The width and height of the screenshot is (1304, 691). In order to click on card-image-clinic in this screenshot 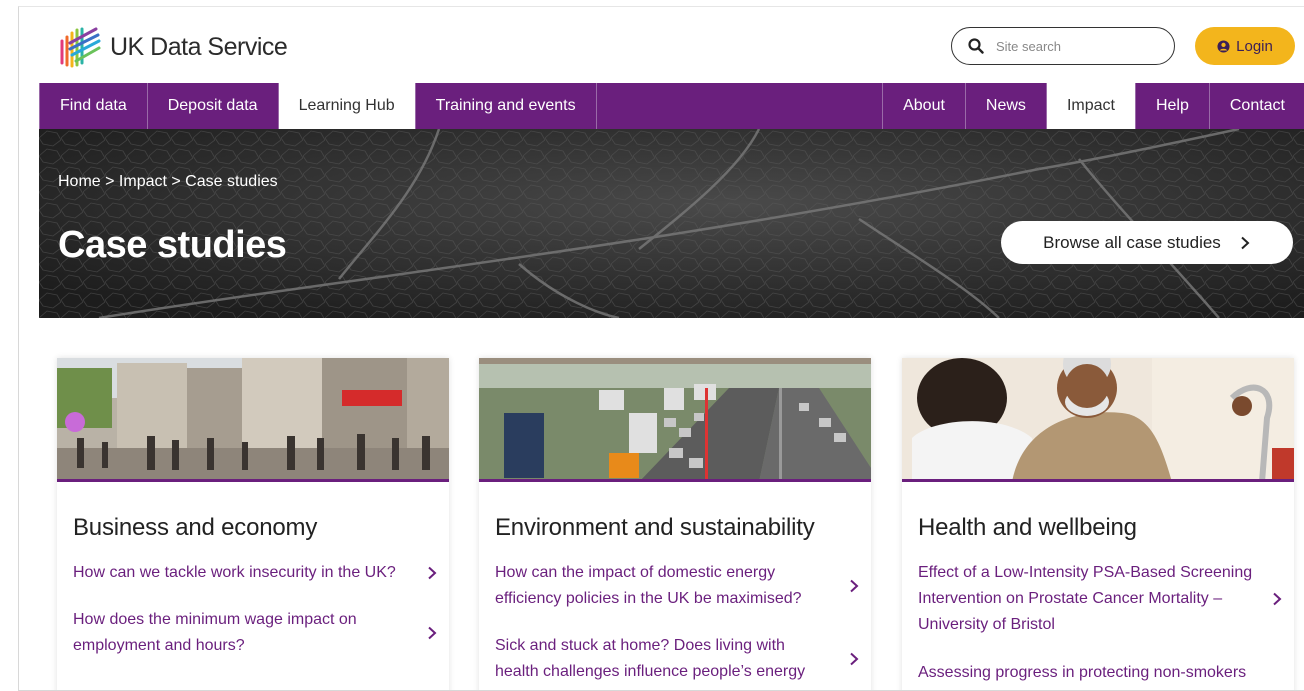, I will do `click(1098, 420)`.